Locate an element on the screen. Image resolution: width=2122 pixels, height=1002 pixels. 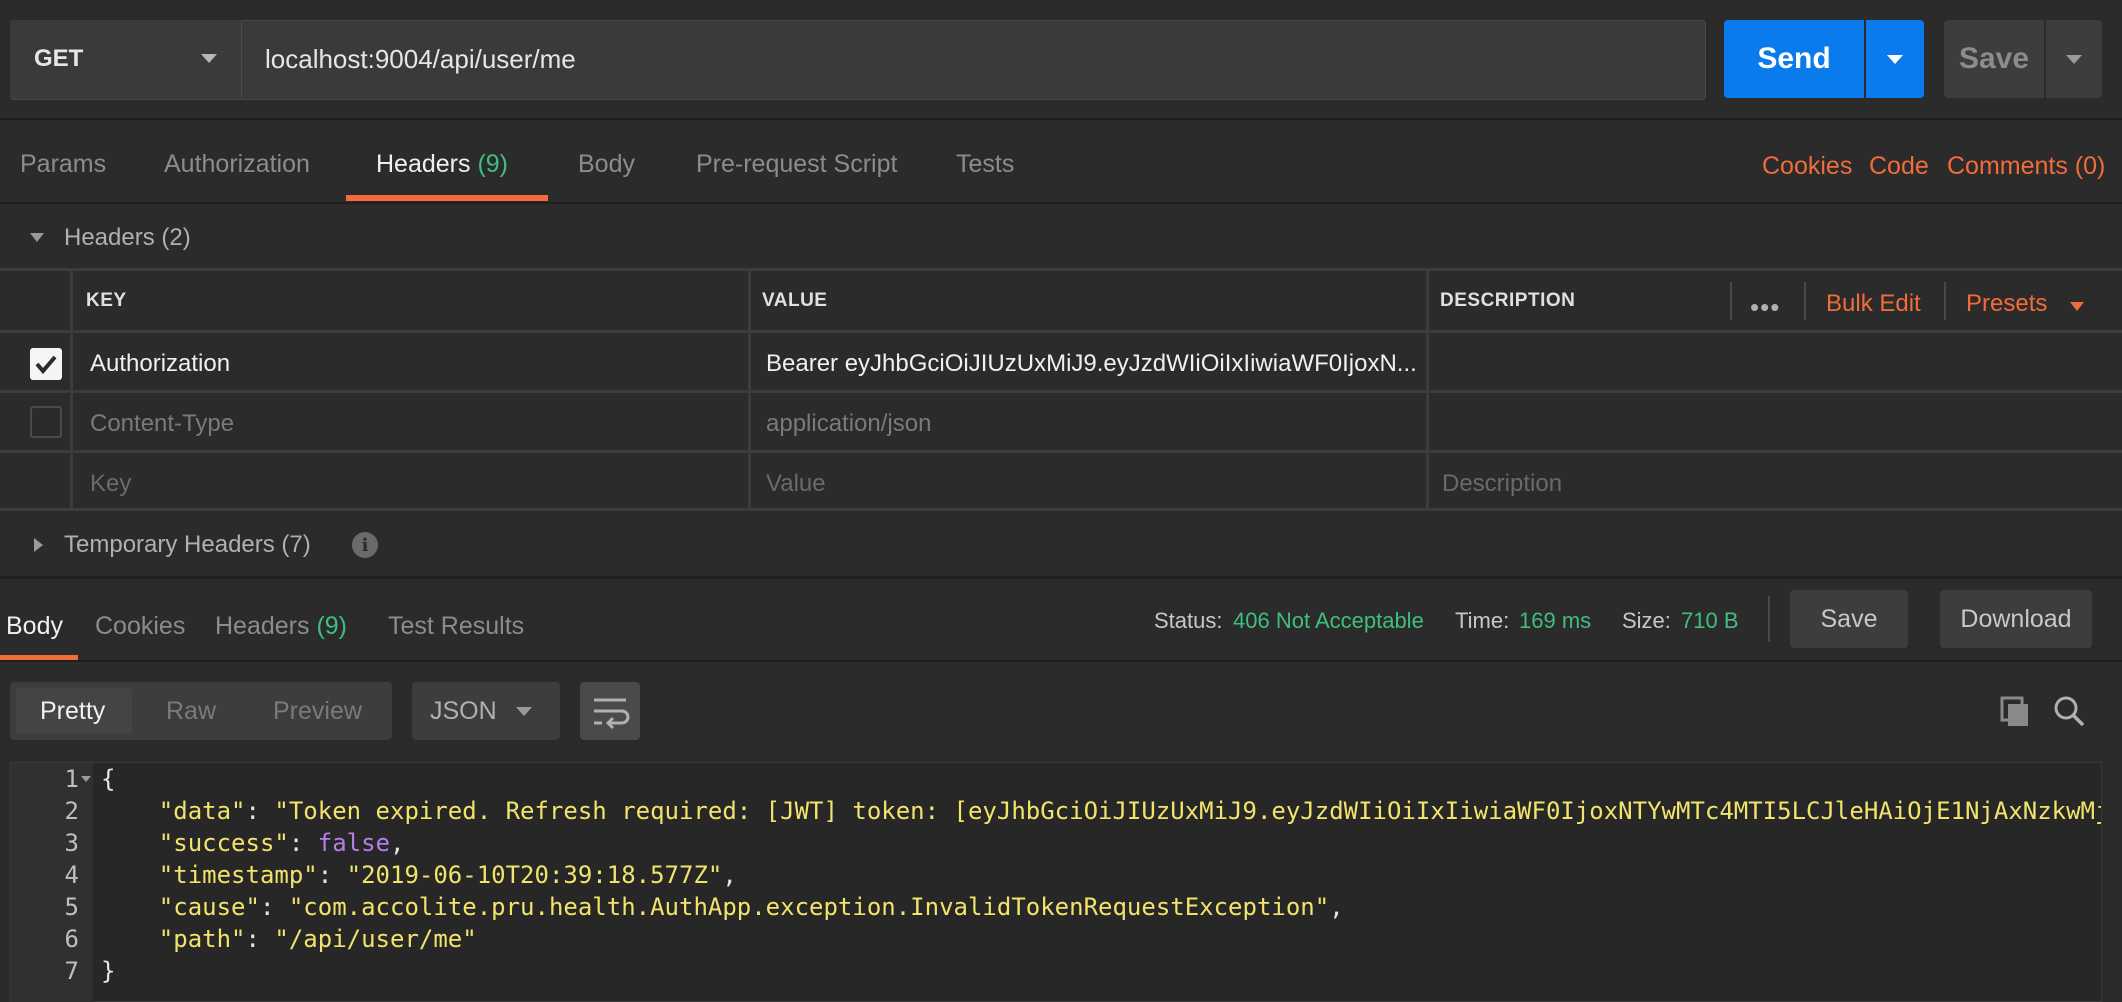
size-value: 710 B is located at coordinates (1710, 621).